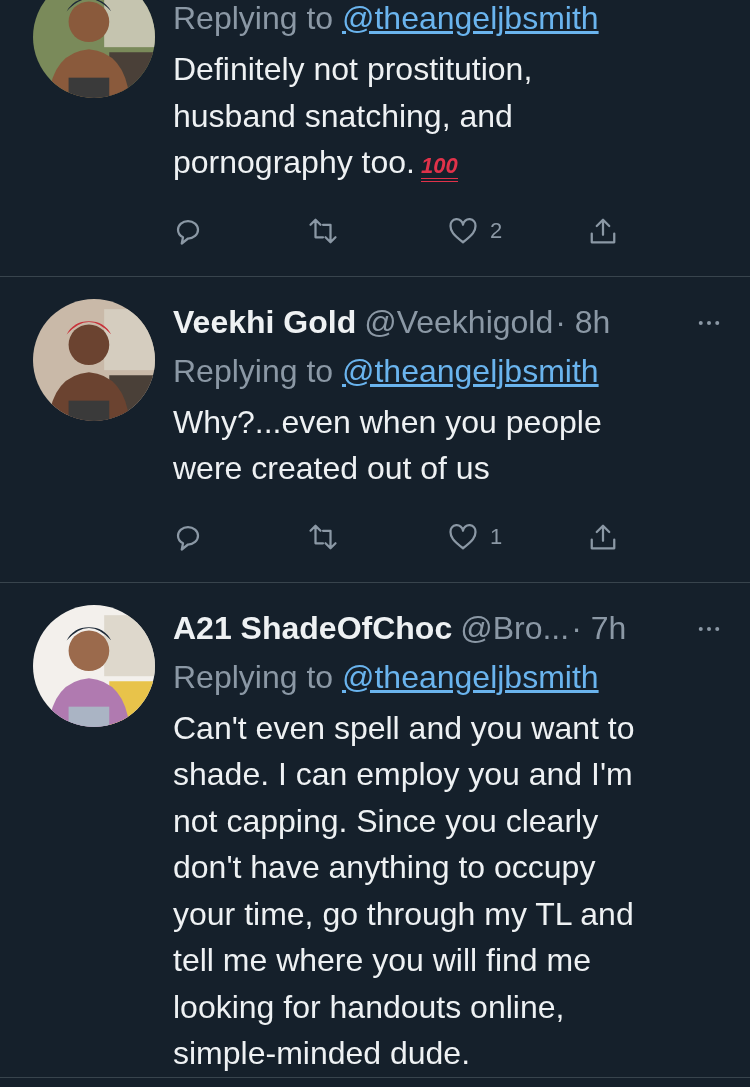 The image size is (750, 1087). Describe the element at coordinates (313, 628) in the screenshot. I see `author-name: A21 ShadeOfChoc` at that location.